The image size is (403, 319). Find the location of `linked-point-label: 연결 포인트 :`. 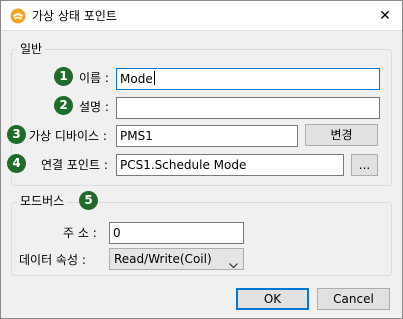

linked-point-label: 연결 포인트 : is located at coordinates (74, 165).